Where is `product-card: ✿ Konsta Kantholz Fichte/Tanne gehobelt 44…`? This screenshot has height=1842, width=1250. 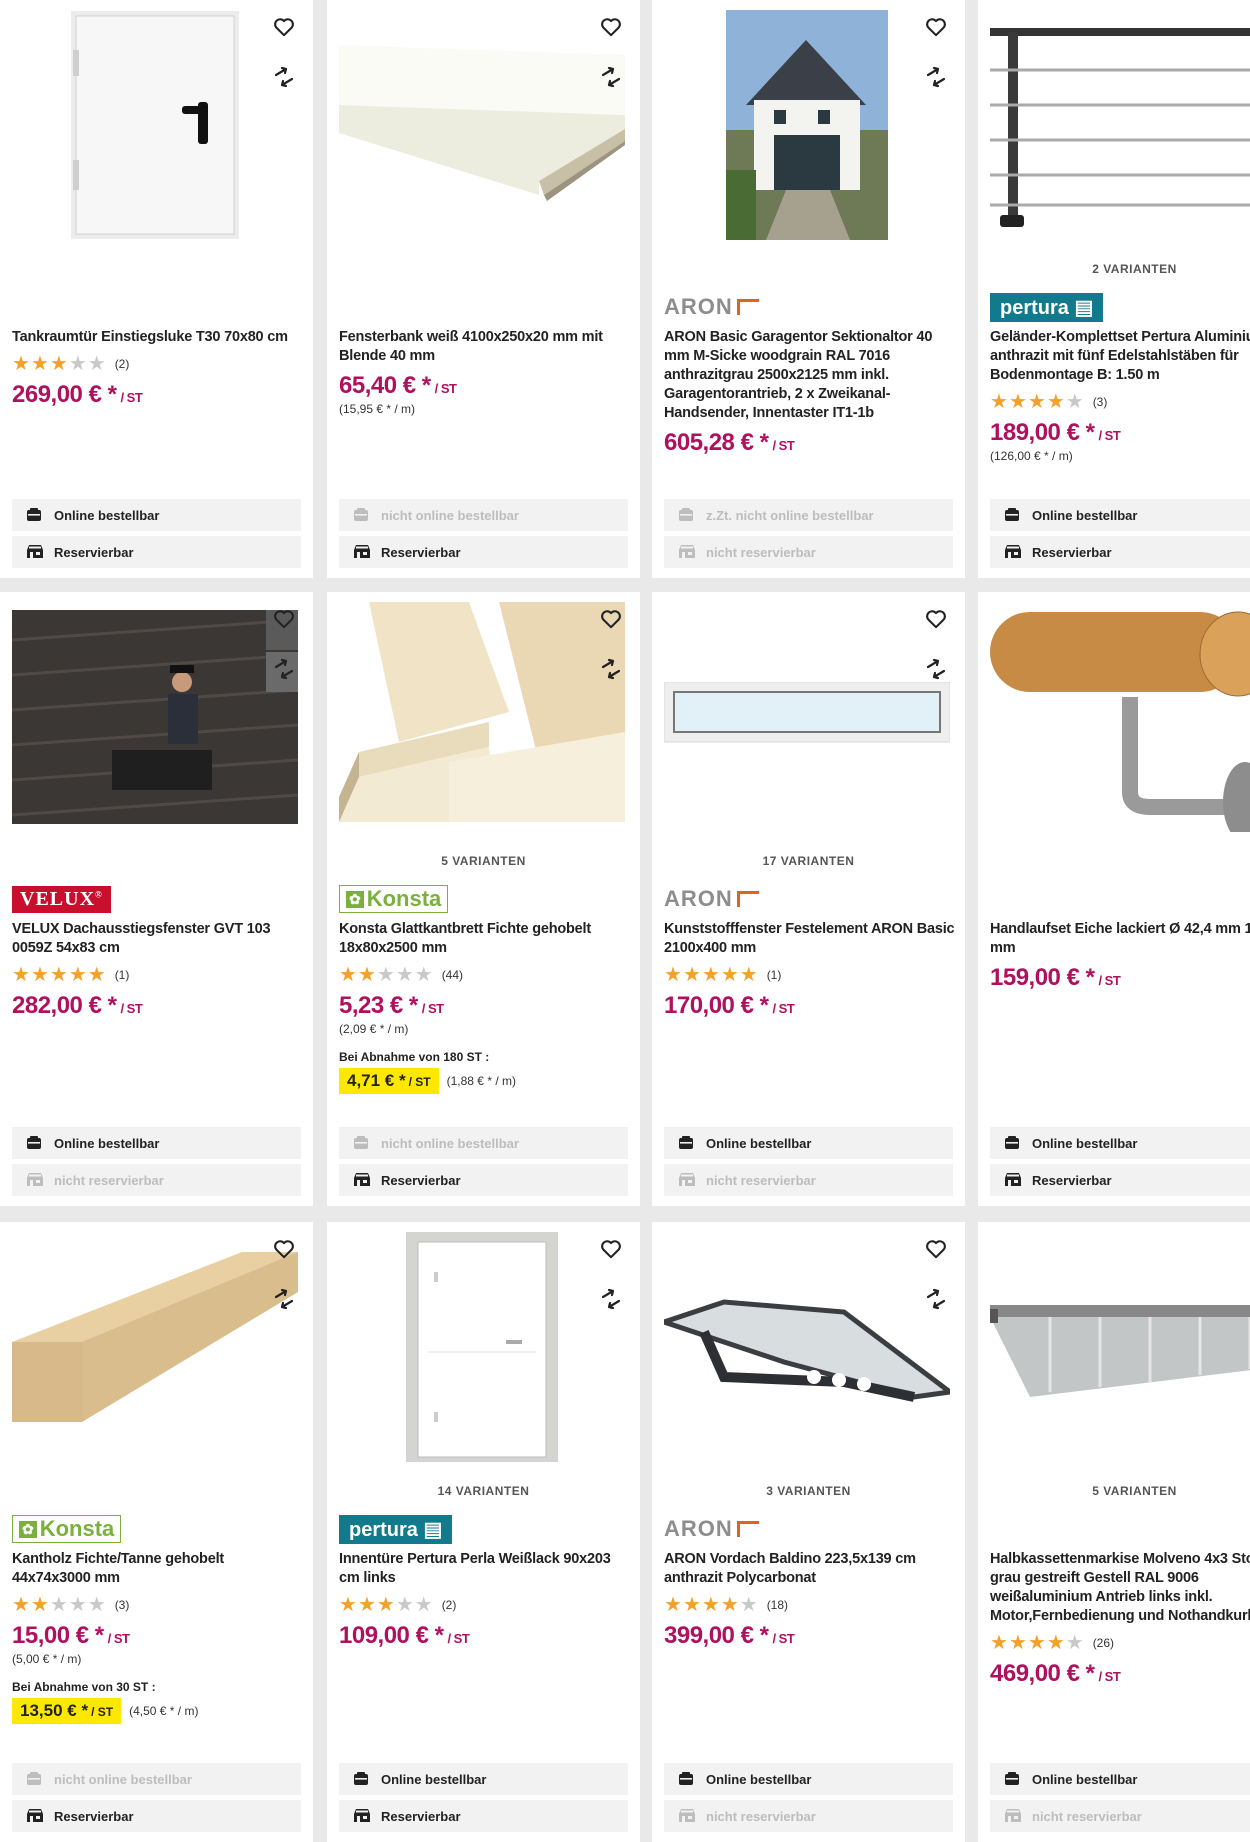 product-card: ✿ Konsta Kantholz Fichte/Tanne gehobelt 44… is located at coordinates (156, 1532).